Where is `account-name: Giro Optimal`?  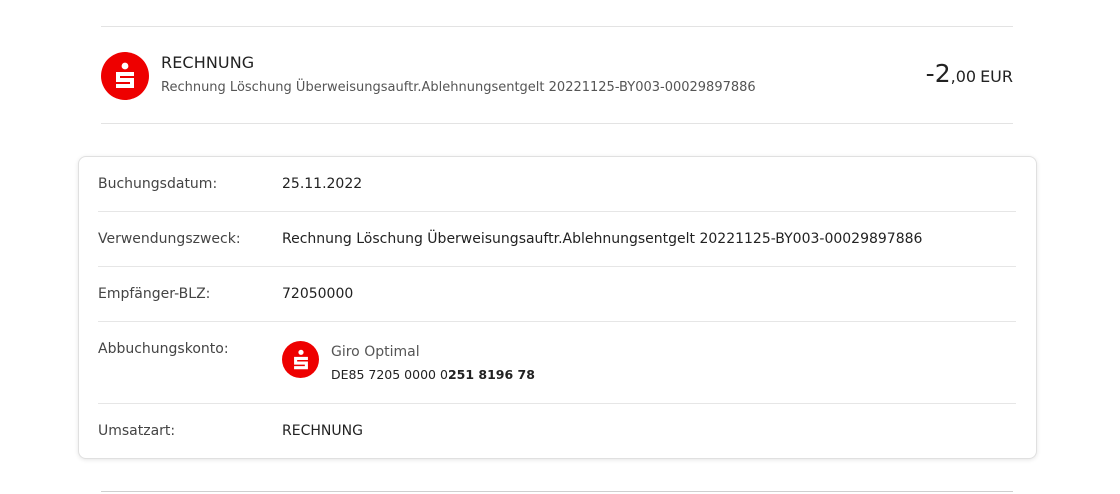 account-name: Giro Optimal is located at coordinates (375, 352).